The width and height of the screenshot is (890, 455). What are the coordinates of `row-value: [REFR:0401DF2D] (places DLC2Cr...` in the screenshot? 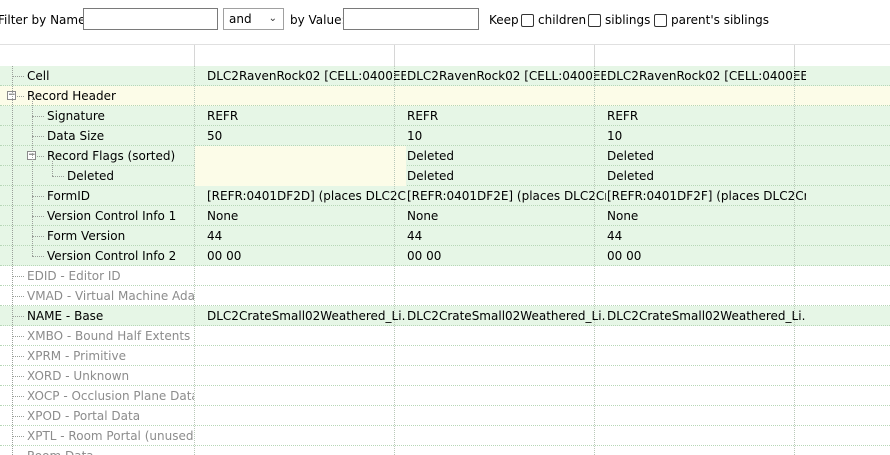 It's located at (300, 196).